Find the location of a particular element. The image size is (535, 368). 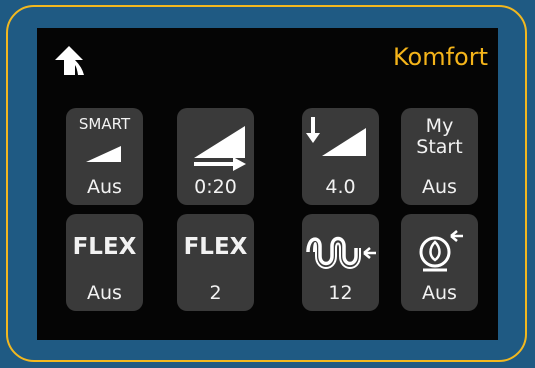

tile-value: 0:20 is located at coordinates (215, 187).